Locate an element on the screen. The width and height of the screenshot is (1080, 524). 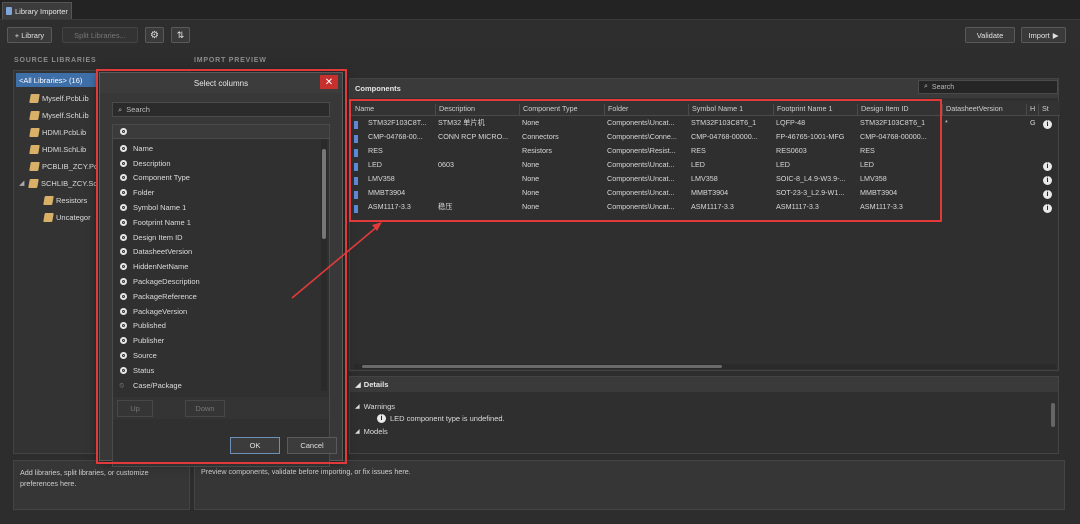
column-item-case-package: ⦸ Case/Package is located at coordinates (216, 385).